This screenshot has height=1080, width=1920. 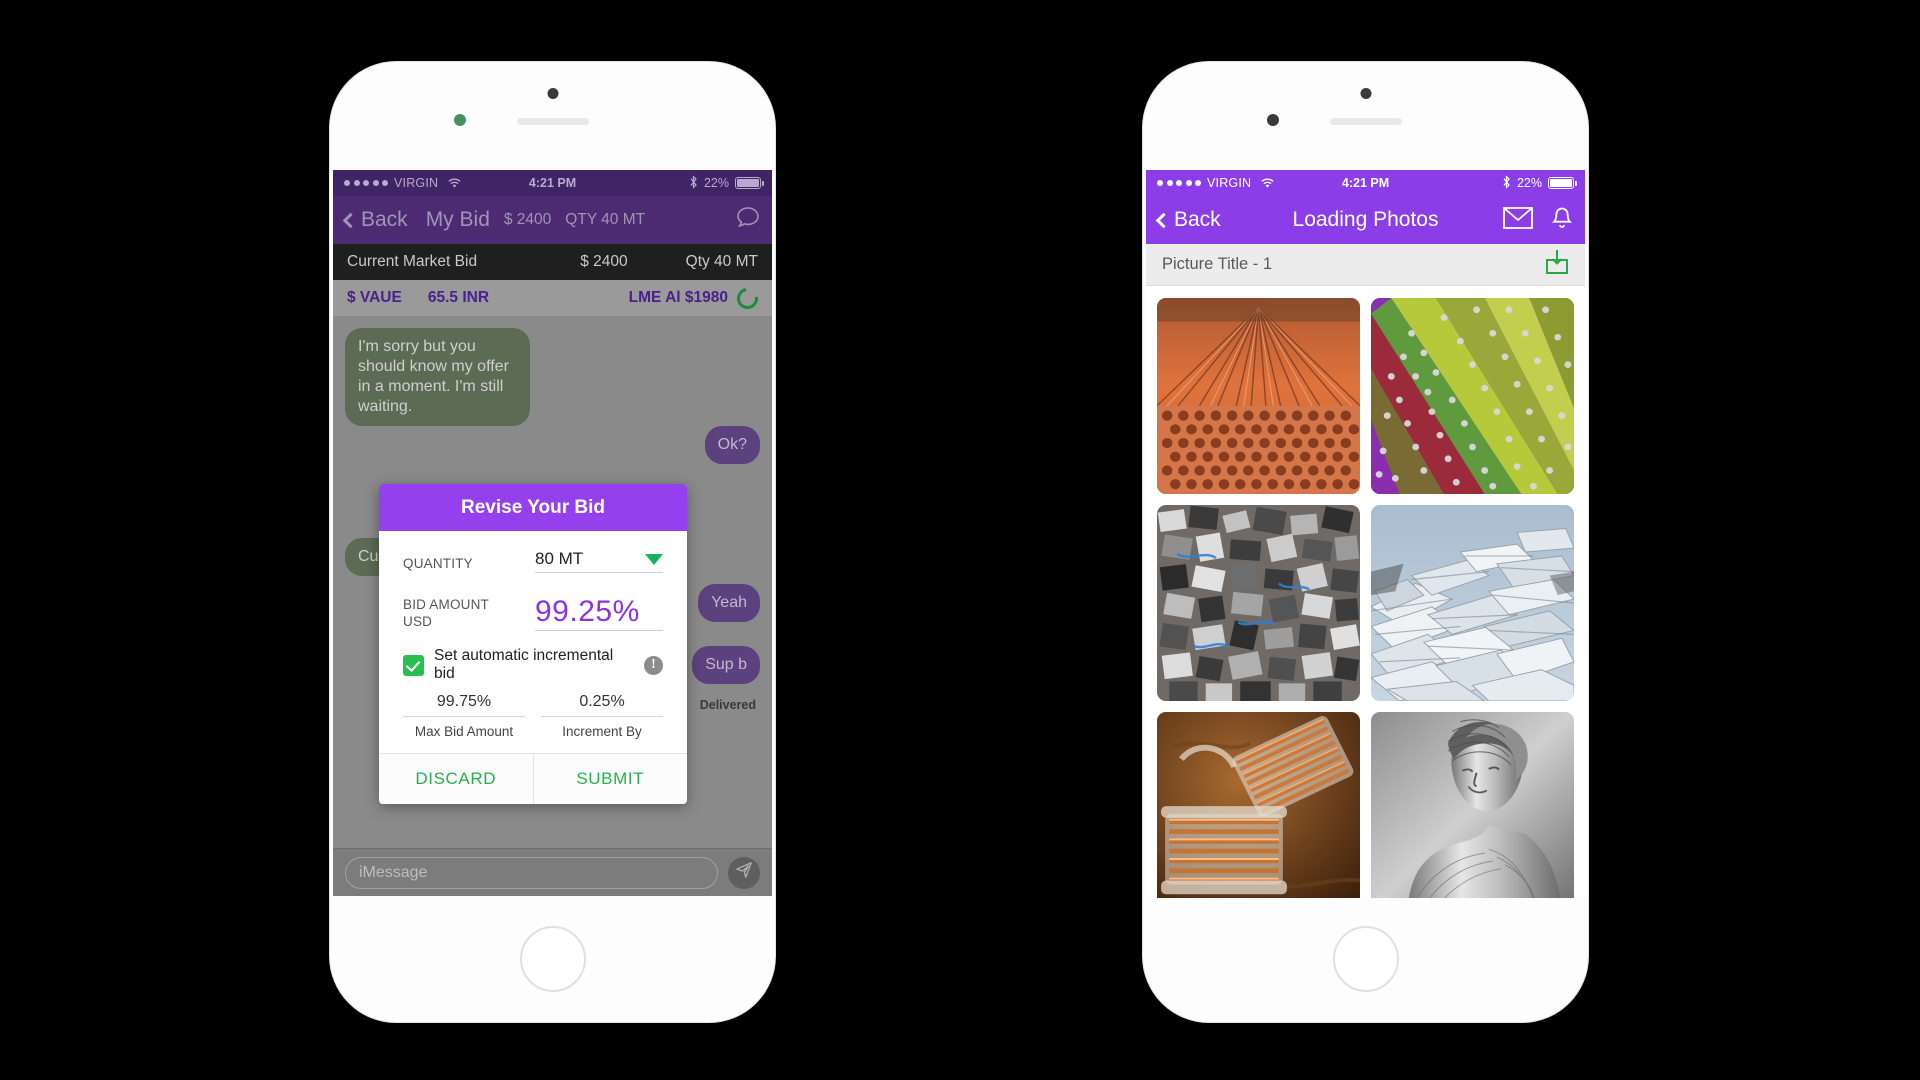 What do you see at coordinates (533, 561) in the screenshot?
I see `quantity-field-row: QUANTITY 80 MT` at bounding box center [533, 561].